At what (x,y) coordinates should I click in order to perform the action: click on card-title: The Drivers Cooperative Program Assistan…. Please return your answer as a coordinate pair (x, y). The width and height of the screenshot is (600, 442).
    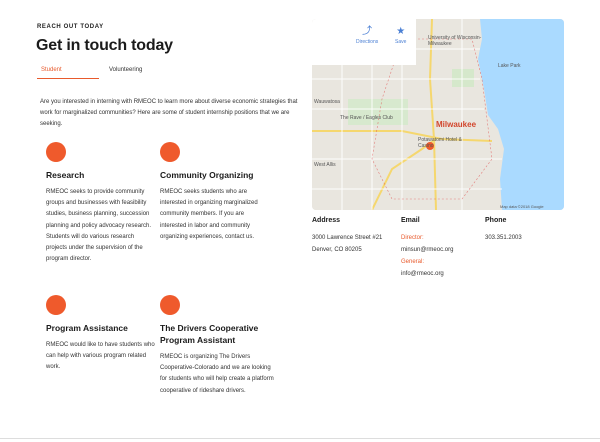
    Looking at the image, I should click on (209, 334).